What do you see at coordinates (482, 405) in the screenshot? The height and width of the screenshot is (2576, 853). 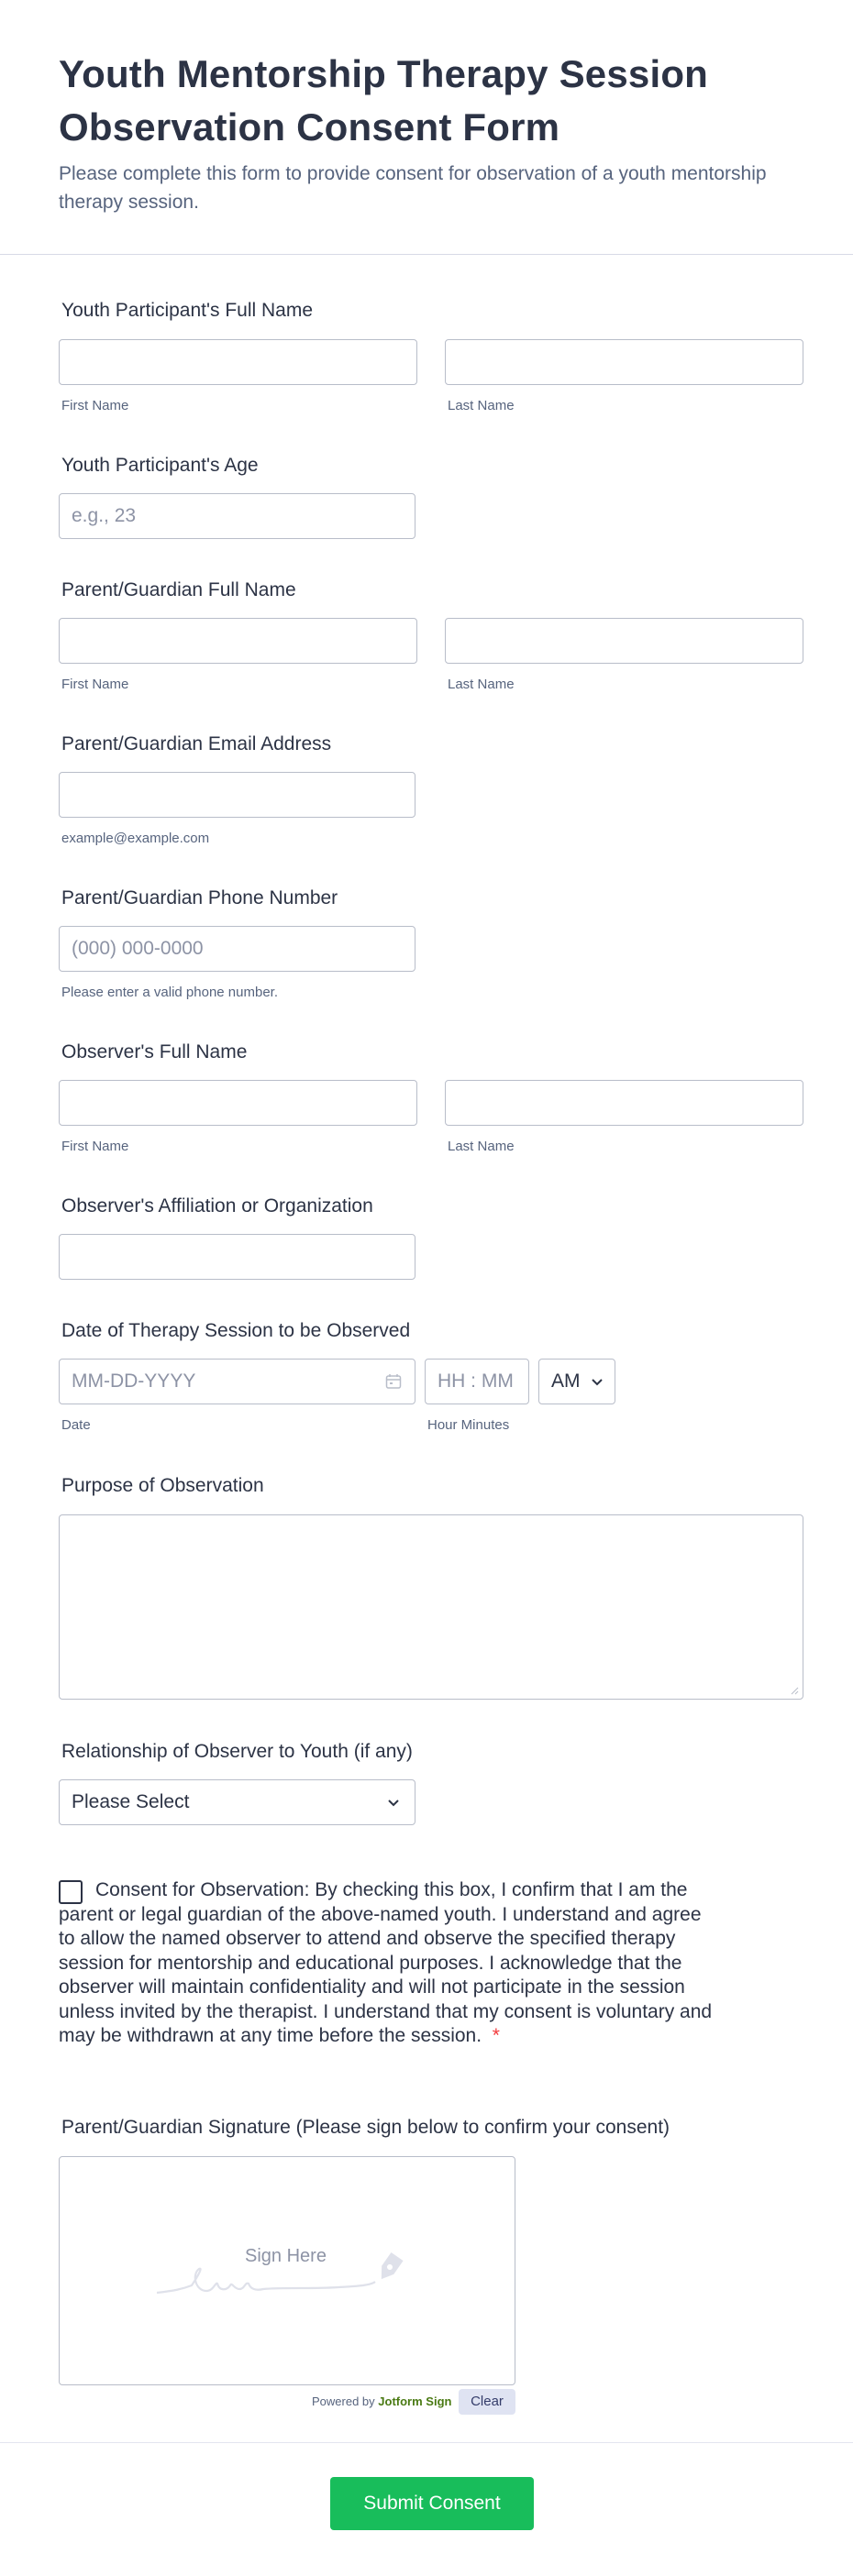 I see `youth-last-name-sublabel: Last Name` at bounding box center [482, 405].